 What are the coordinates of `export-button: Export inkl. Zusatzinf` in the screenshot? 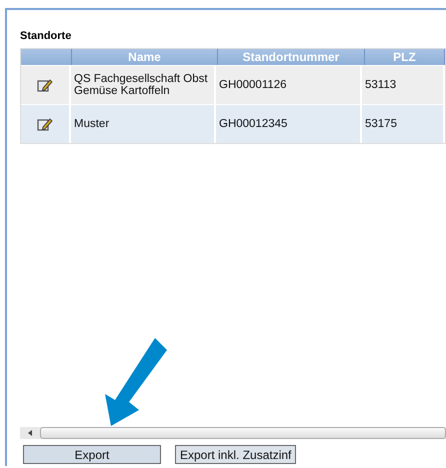 It's located at (235, 454).